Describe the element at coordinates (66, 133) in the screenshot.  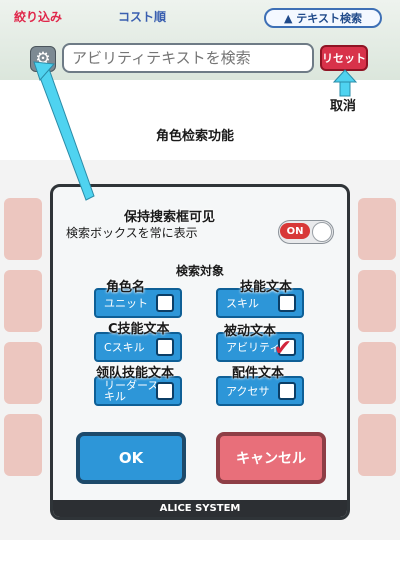
I see `arrow-gear-to-dialog` at that location.